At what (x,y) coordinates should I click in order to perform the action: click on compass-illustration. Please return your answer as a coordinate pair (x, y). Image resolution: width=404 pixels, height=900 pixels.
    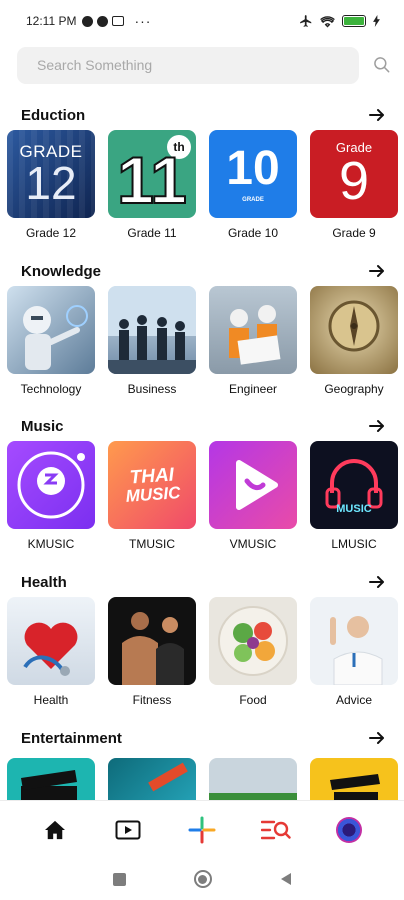
    Looking at the image, I should click on (354, 326).